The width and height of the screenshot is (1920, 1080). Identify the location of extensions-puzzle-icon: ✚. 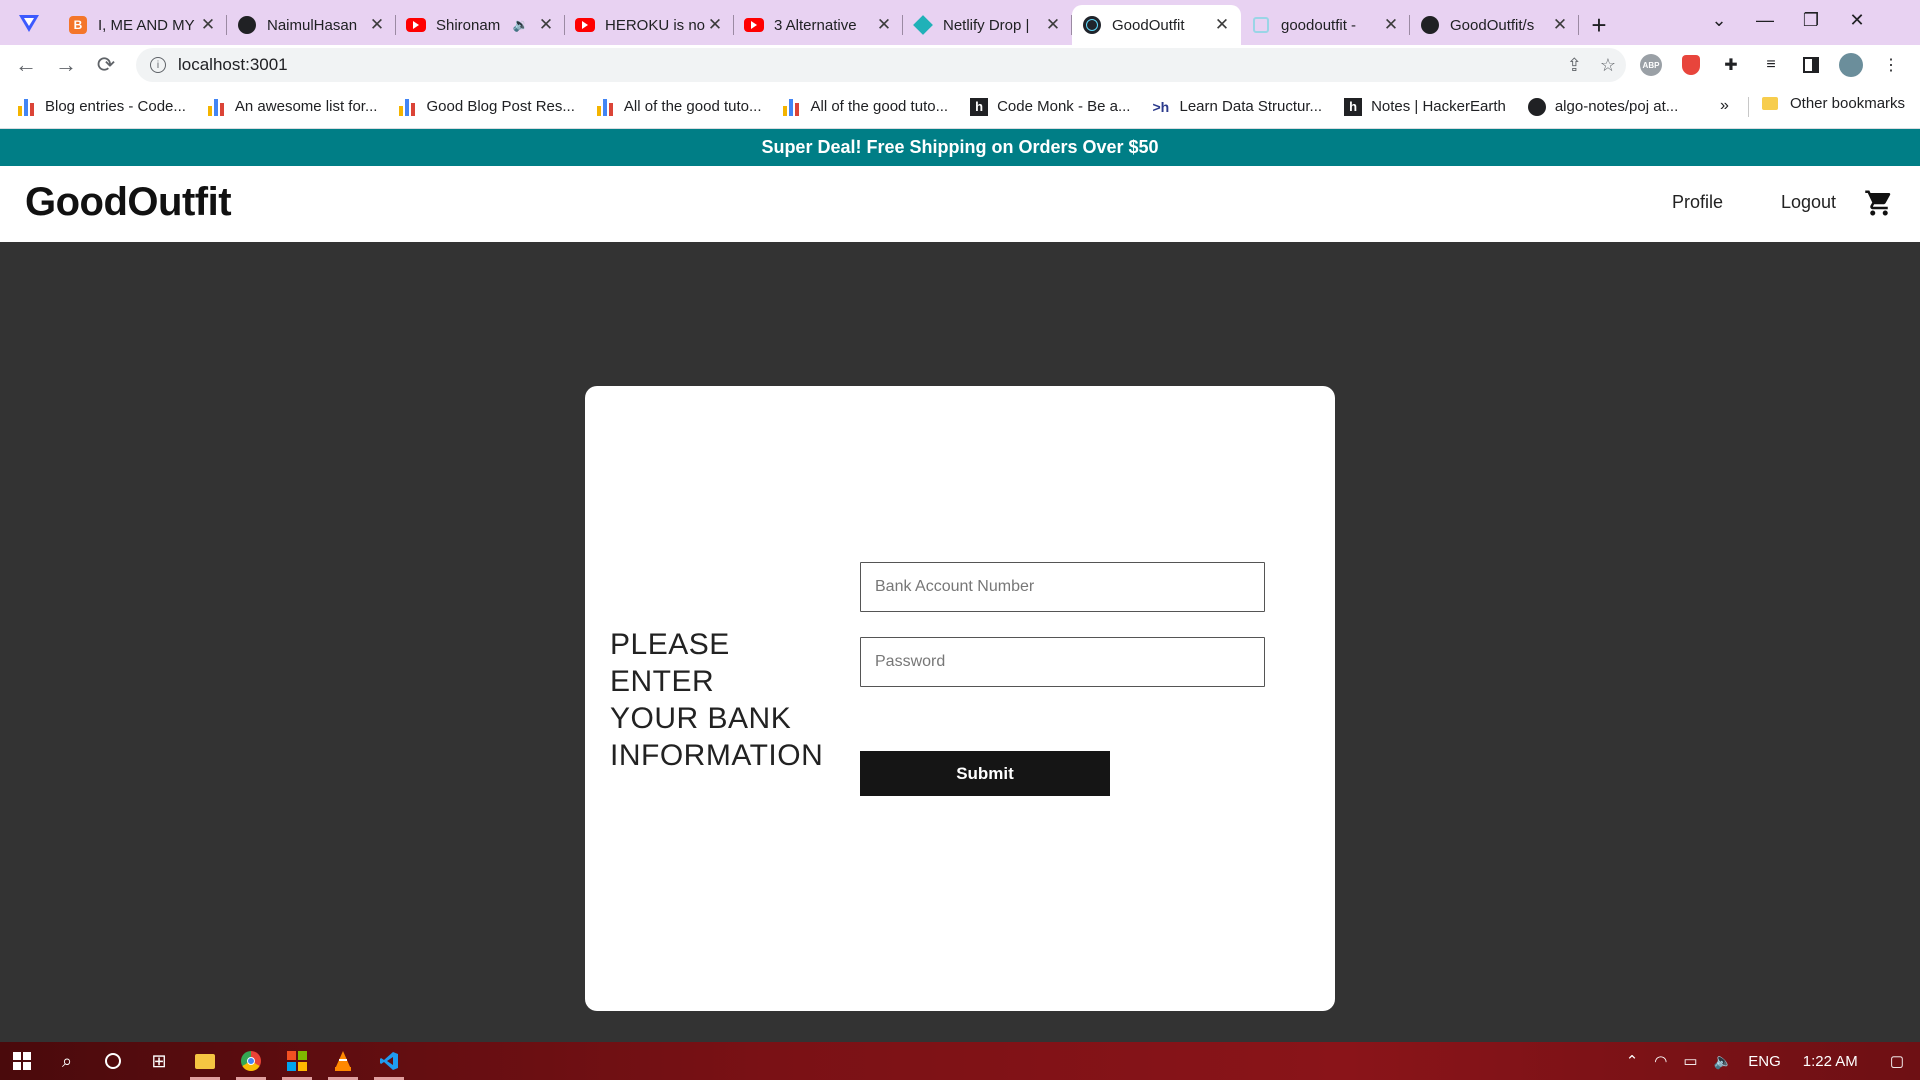
(1731, 65).